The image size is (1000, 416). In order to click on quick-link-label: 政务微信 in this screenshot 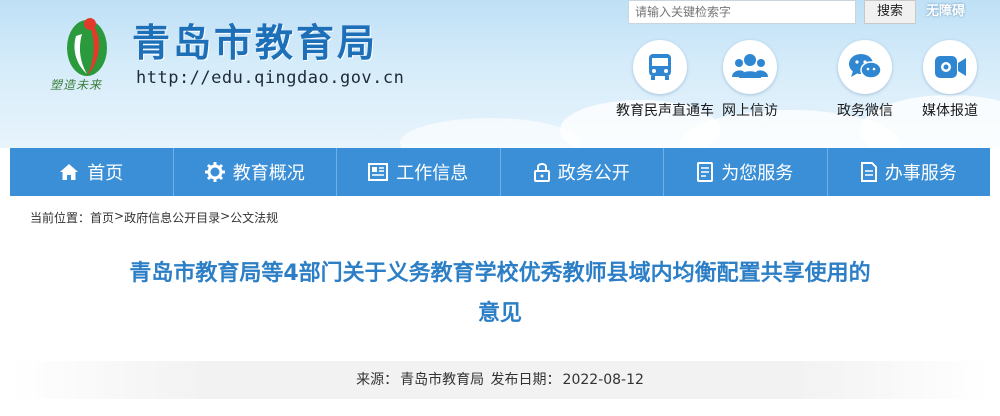, I will do `click(865, 111)`.